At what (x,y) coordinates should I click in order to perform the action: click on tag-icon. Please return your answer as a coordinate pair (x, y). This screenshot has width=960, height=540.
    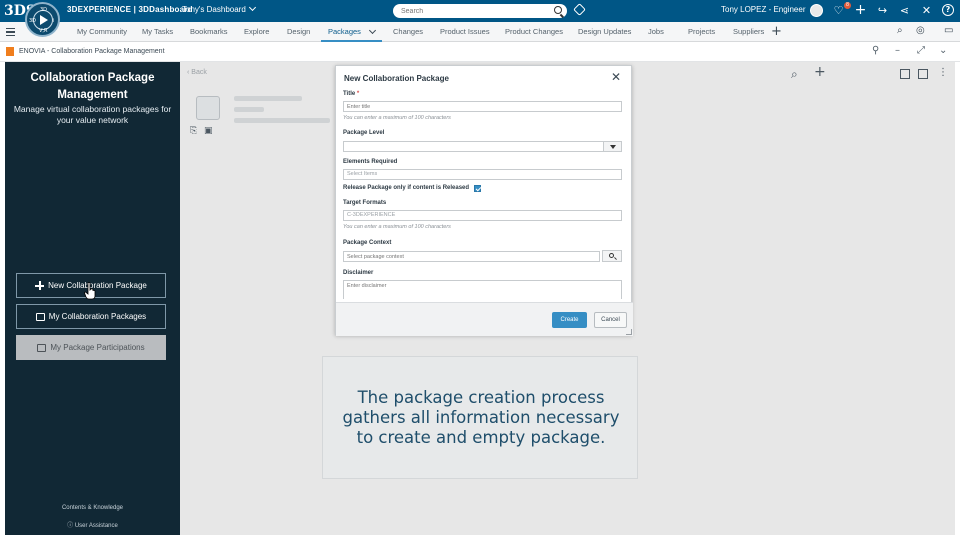
    Looking at the image, I should click on (579, 9).